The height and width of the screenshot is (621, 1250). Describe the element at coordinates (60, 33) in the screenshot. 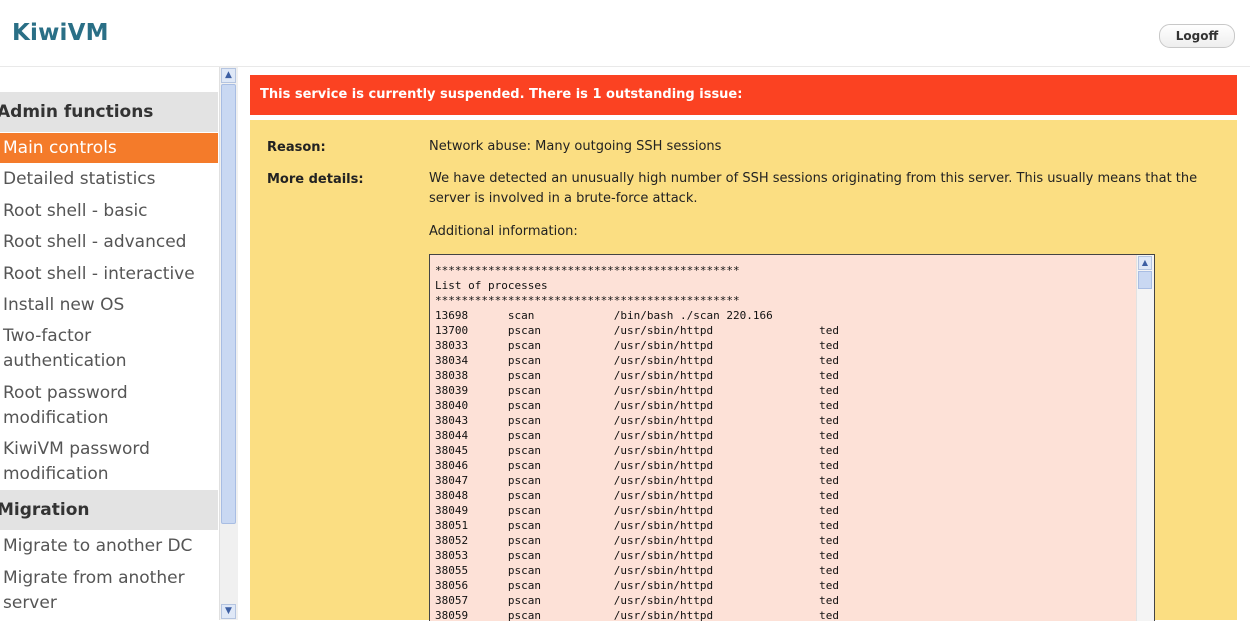

I see `kiwivm-logo: KiwiVM` at that location.